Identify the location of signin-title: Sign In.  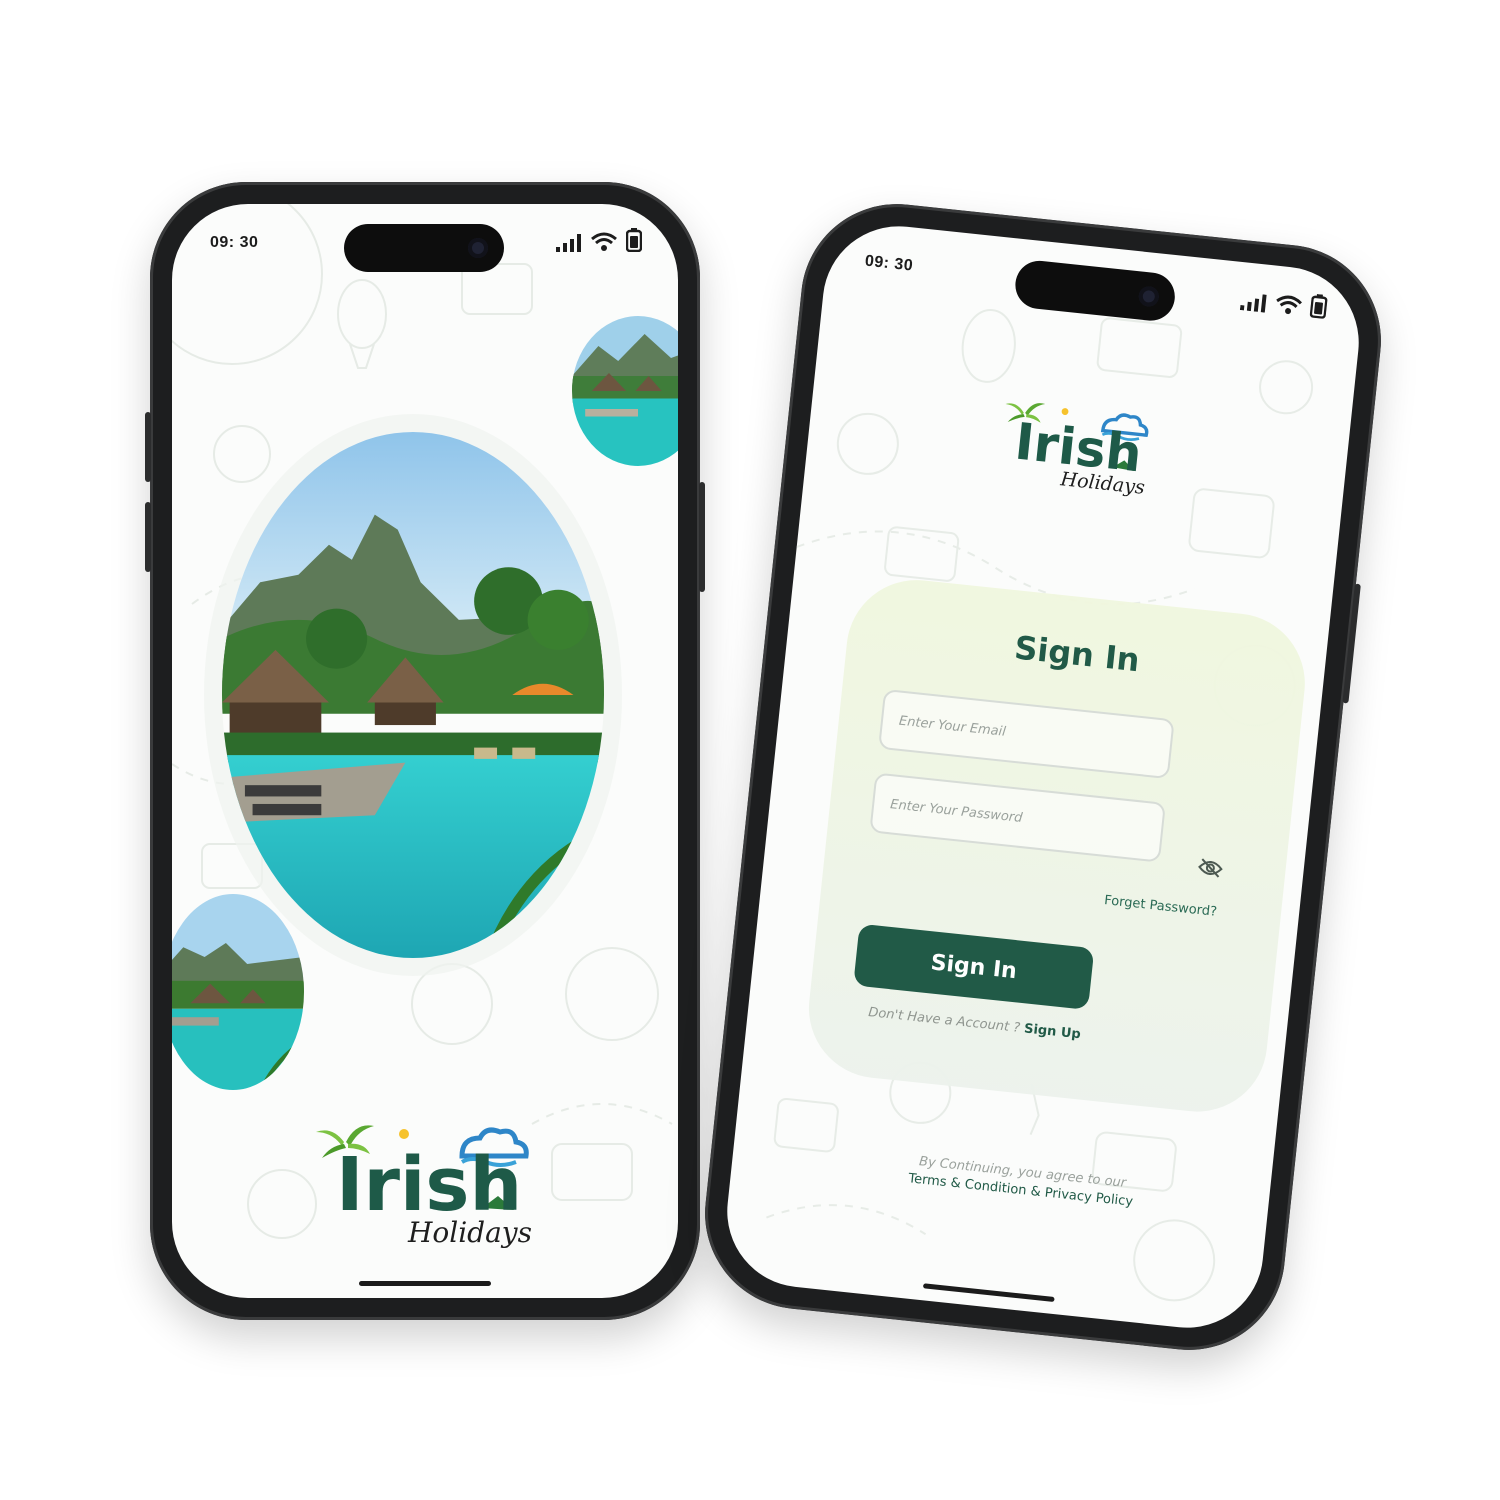
(1077, 654).